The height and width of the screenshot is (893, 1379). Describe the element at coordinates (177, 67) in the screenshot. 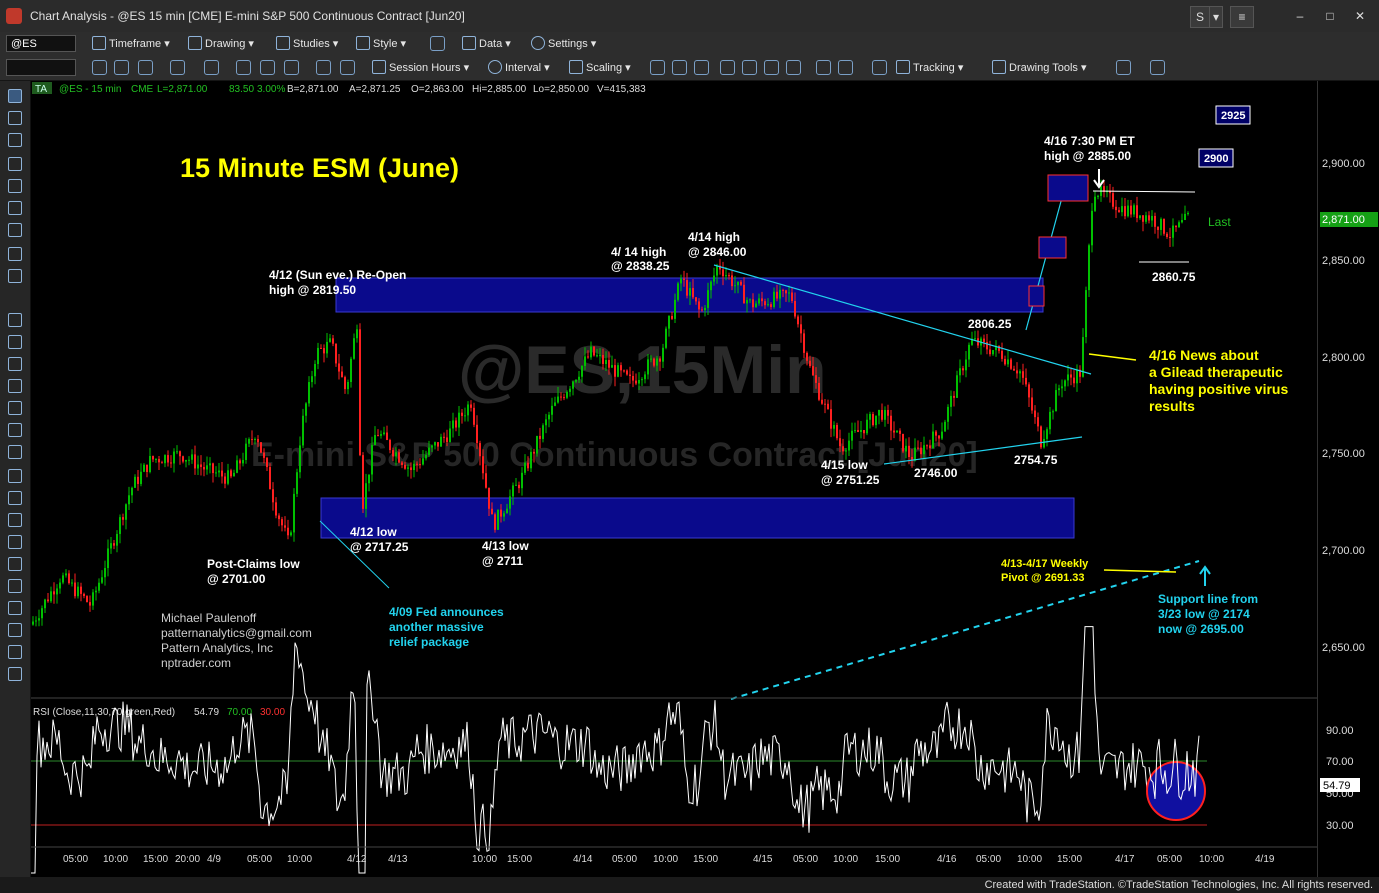

I see `template-icon` at that location.